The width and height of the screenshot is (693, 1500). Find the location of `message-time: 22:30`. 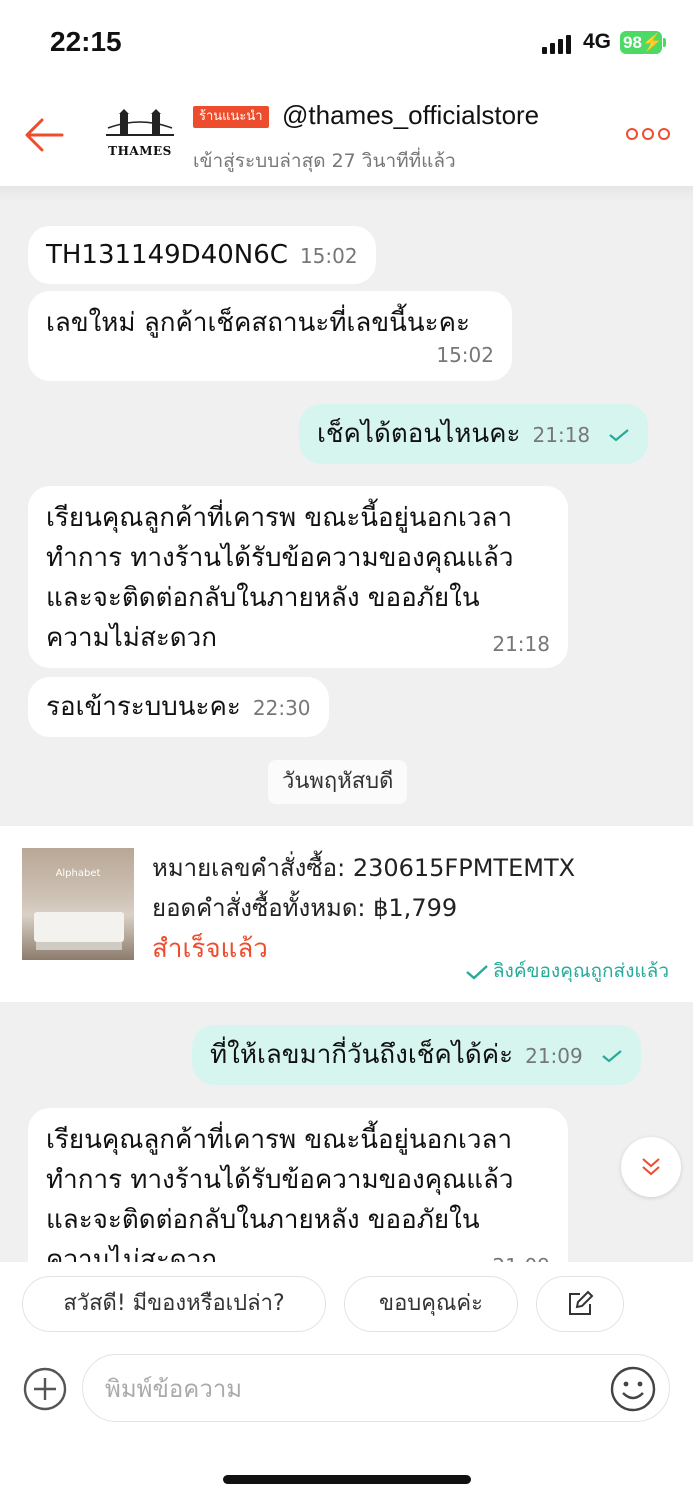

message-time: 22:30 is located at coordinates (281, 708).